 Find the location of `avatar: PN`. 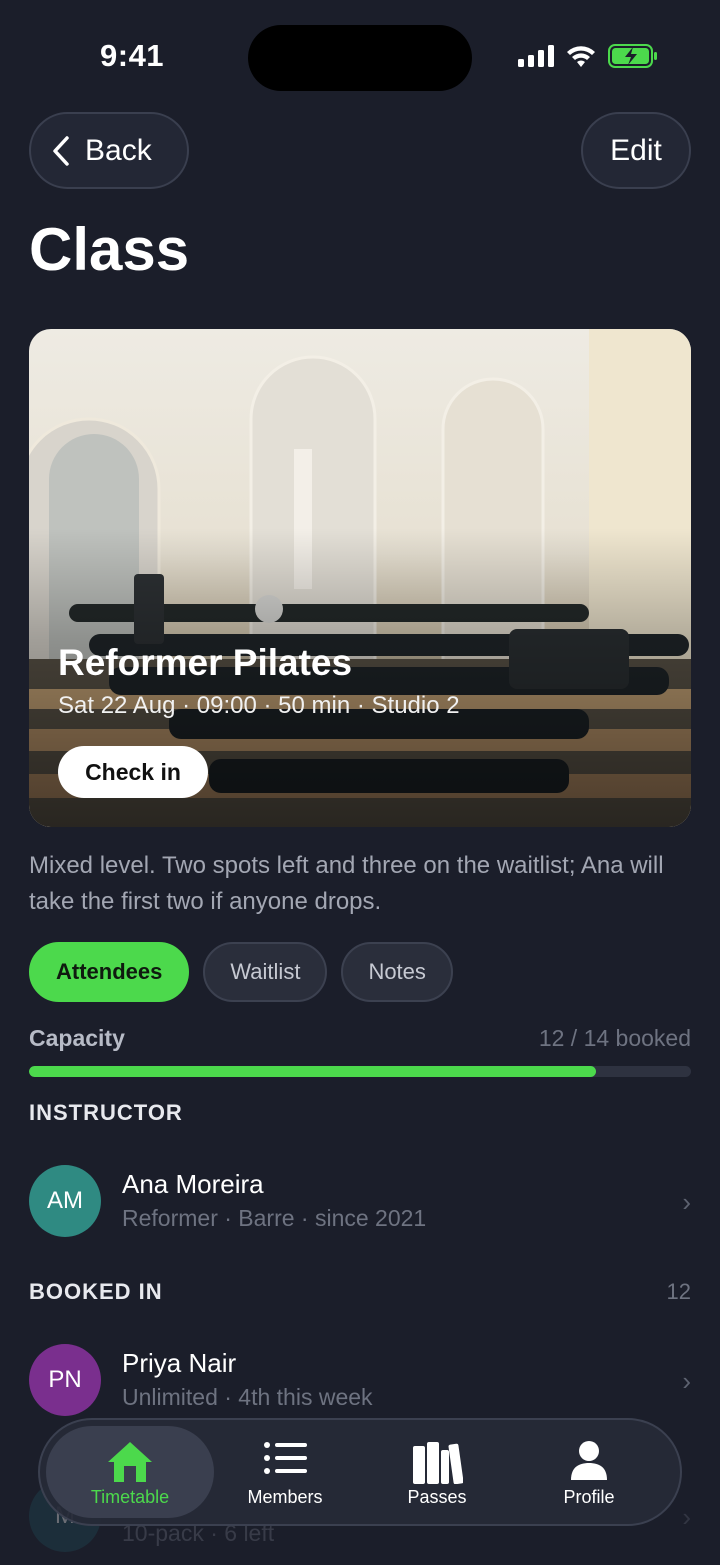

avatar: PN is located at coordinates (65, 1380).